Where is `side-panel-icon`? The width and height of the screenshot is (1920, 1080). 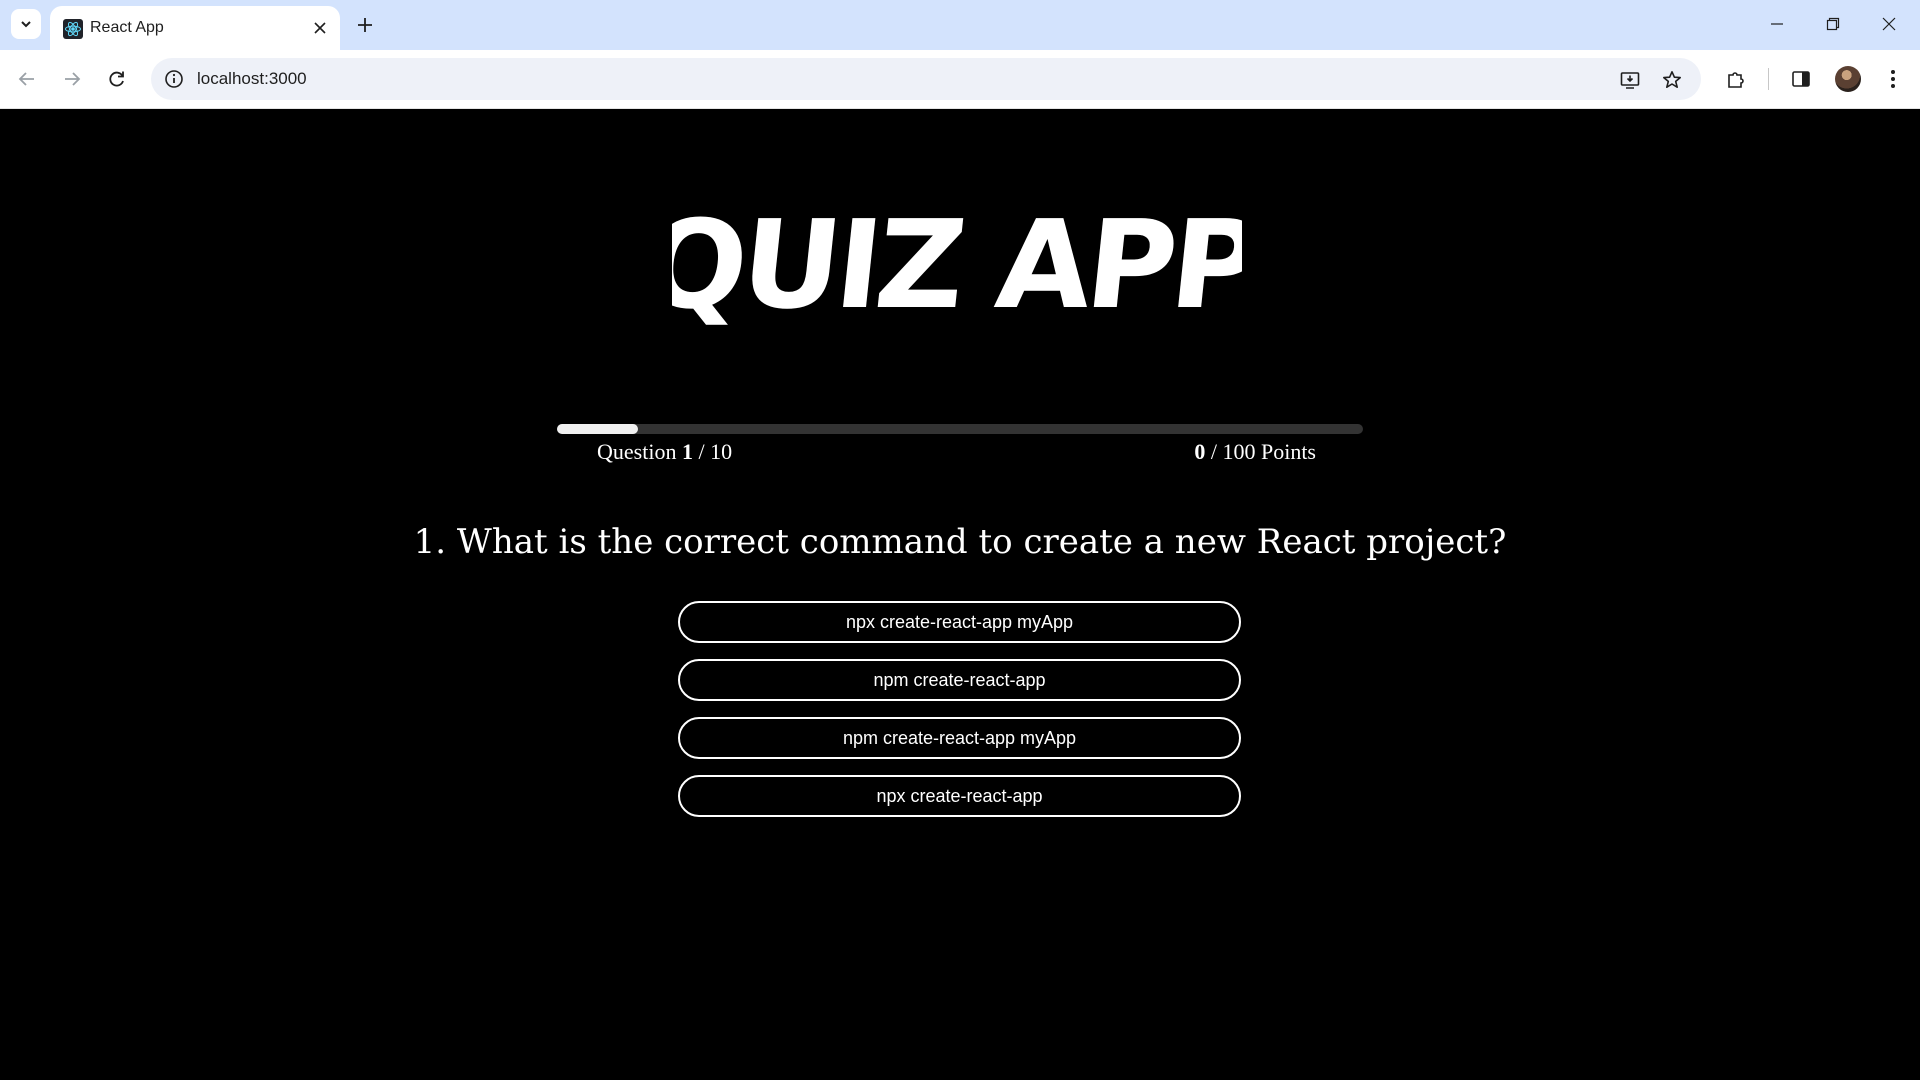
side-panel-icon is located at coordinates (1801, 79).